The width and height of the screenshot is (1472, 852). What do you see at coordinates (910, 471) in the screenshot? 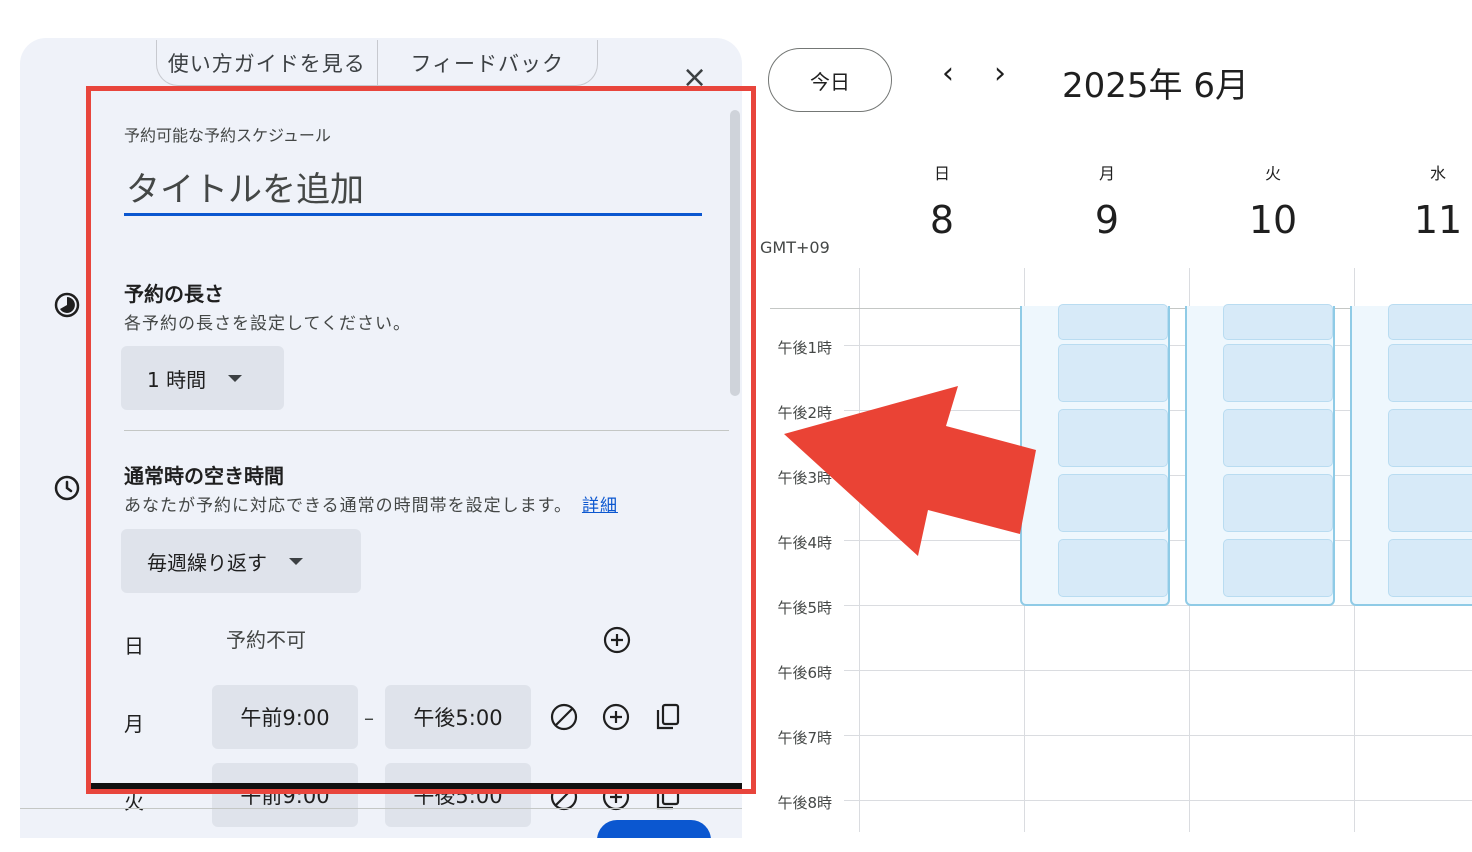
I see `pointer-arrow-icon` at bounding box center [910, 471].